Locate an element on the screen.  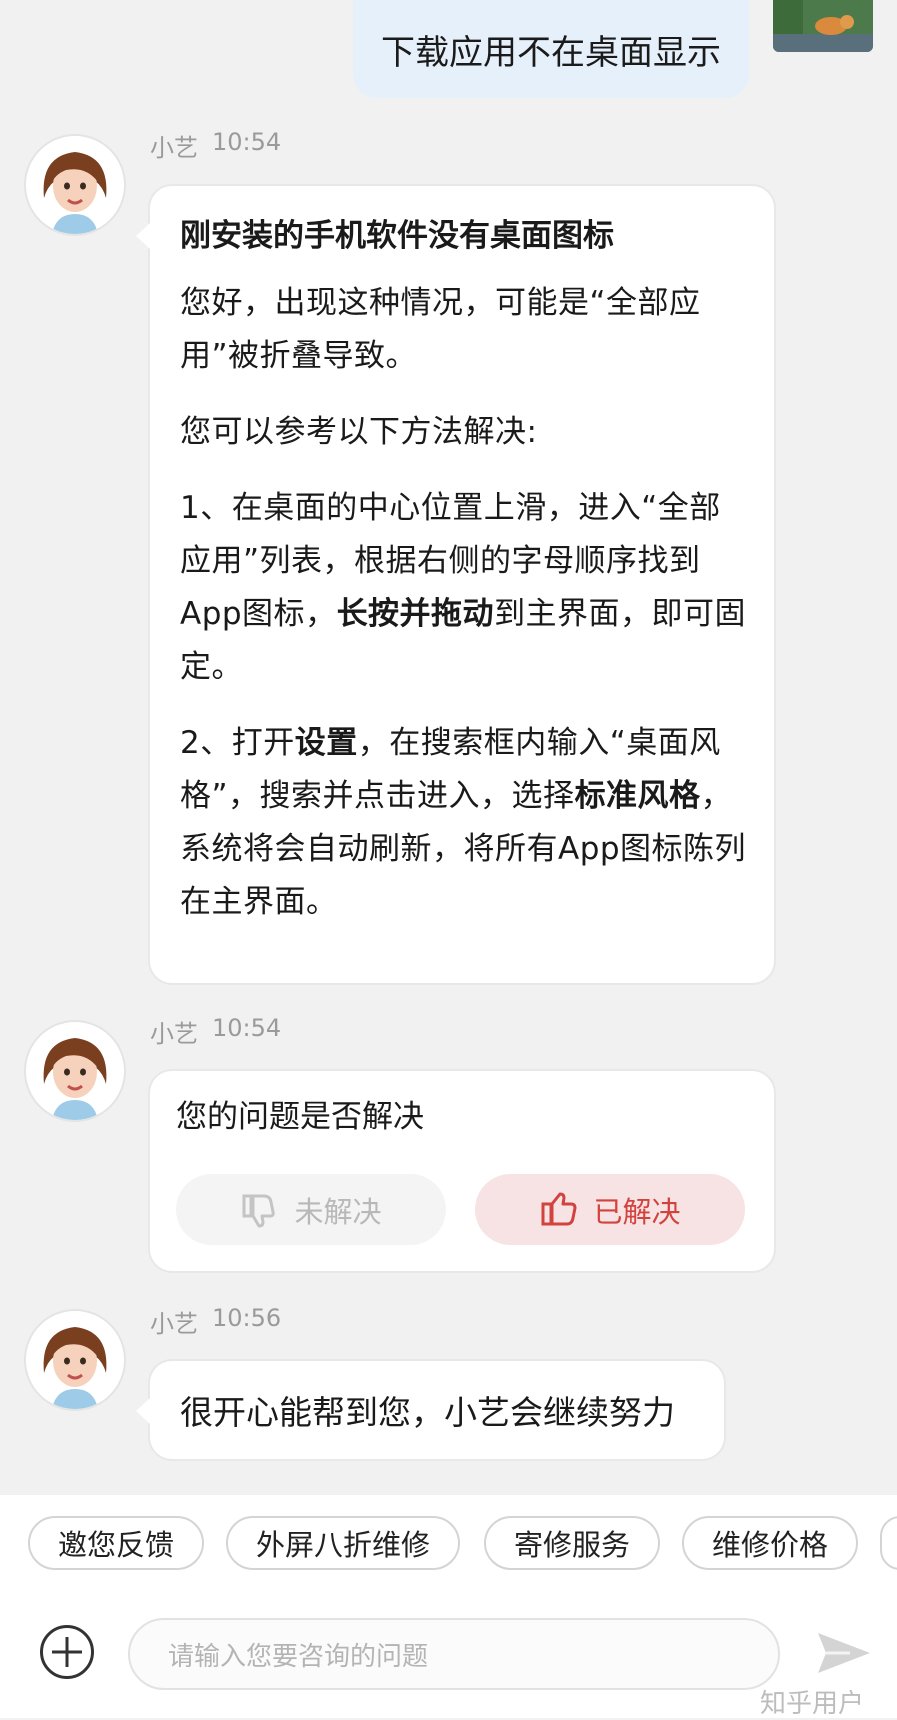
feedback-card: 您的问题是否解决 未解决 已解决 is located at coordinates (462, 1171).